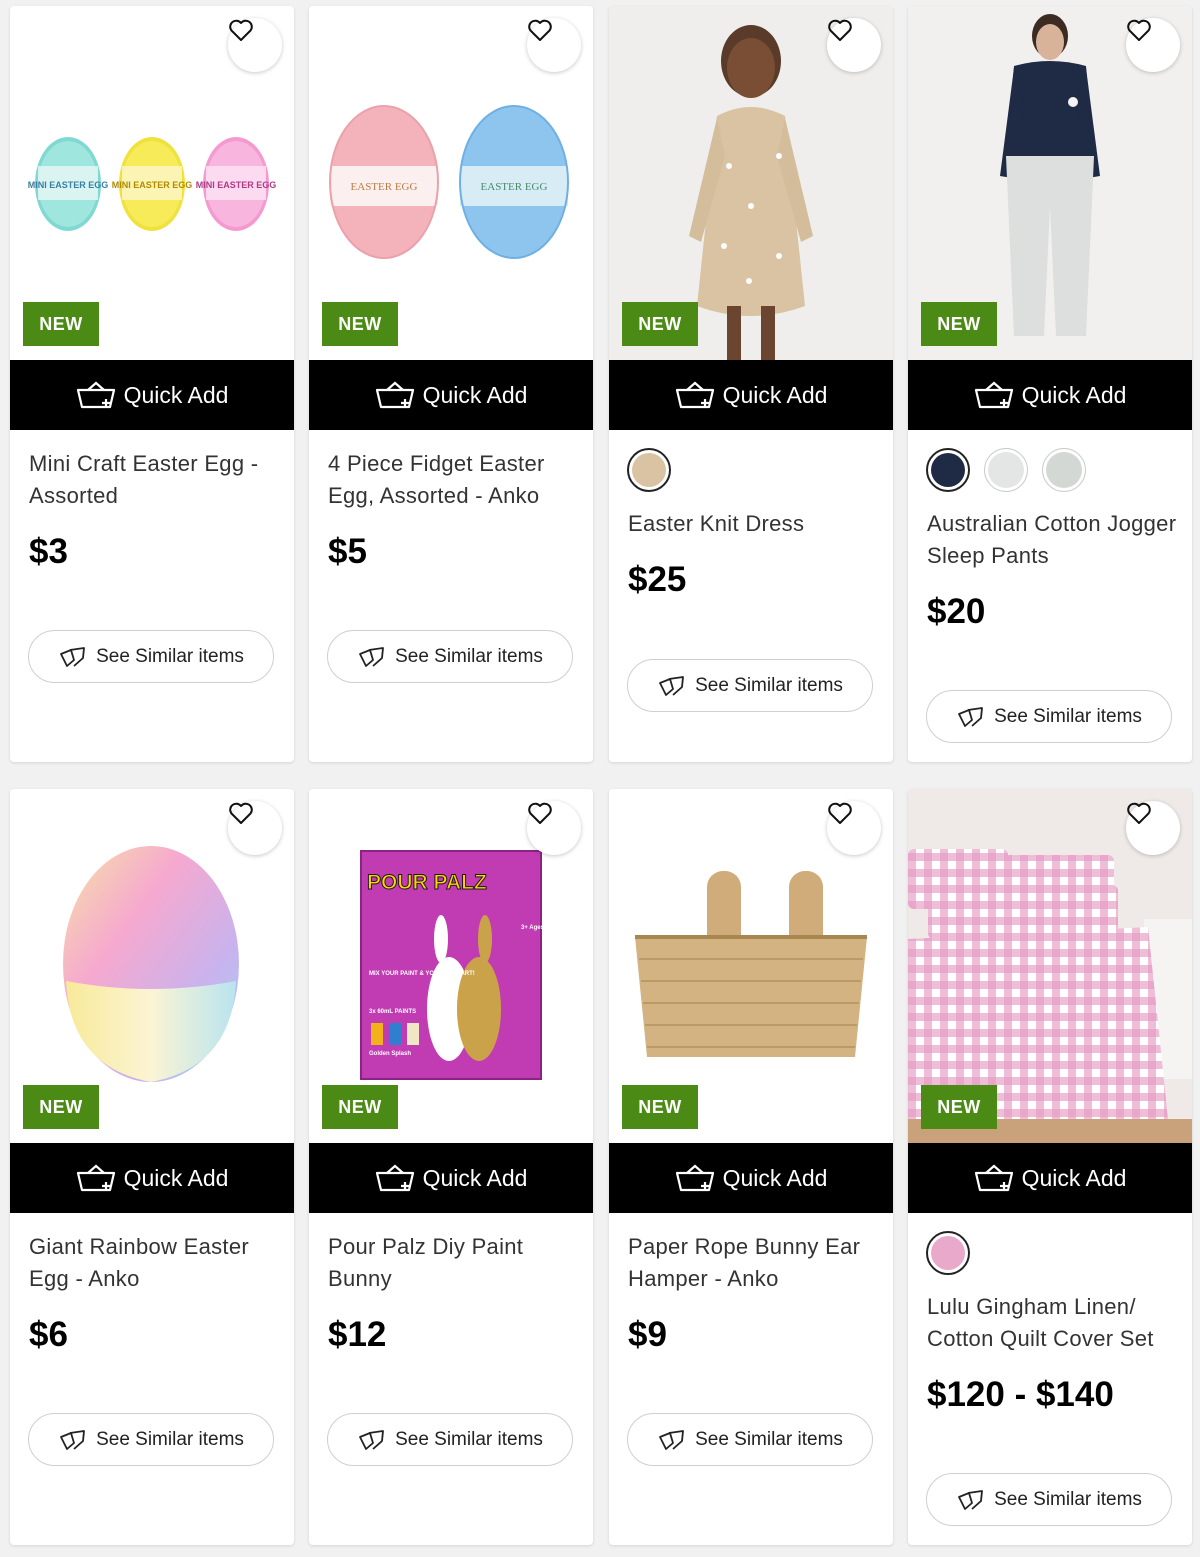 This screenshot has height=1557, width=1200. What do you see at coordinates (427, 882) in the screenshot?
I see `box-brand-text: POUR PALZ` at bounding box center [427, 882].